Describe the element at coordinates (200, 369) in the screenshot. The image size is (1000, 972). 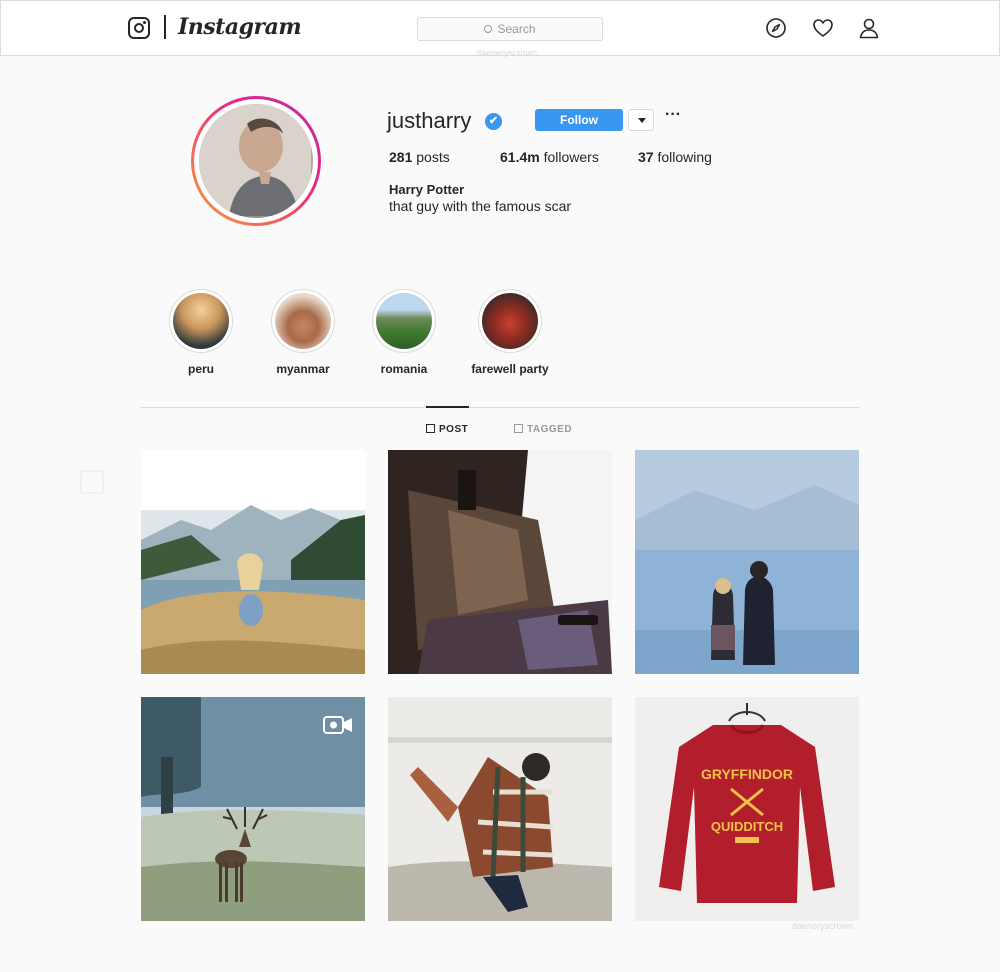
I see `highlight-label: peru` at that location.